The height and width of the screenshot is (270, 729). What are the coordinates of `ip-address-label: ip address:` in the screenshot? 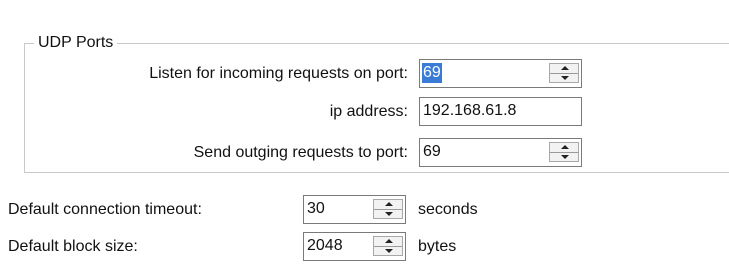 It's located at (368, 111).